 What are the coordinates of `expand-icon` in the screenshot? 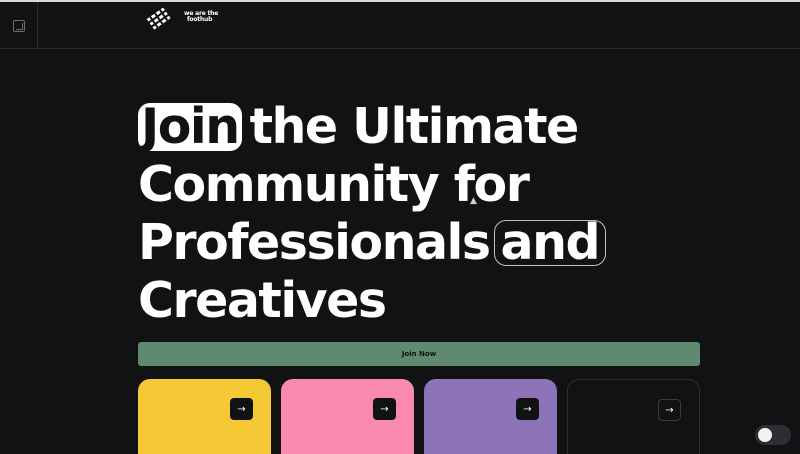 It's located at (18, 25).